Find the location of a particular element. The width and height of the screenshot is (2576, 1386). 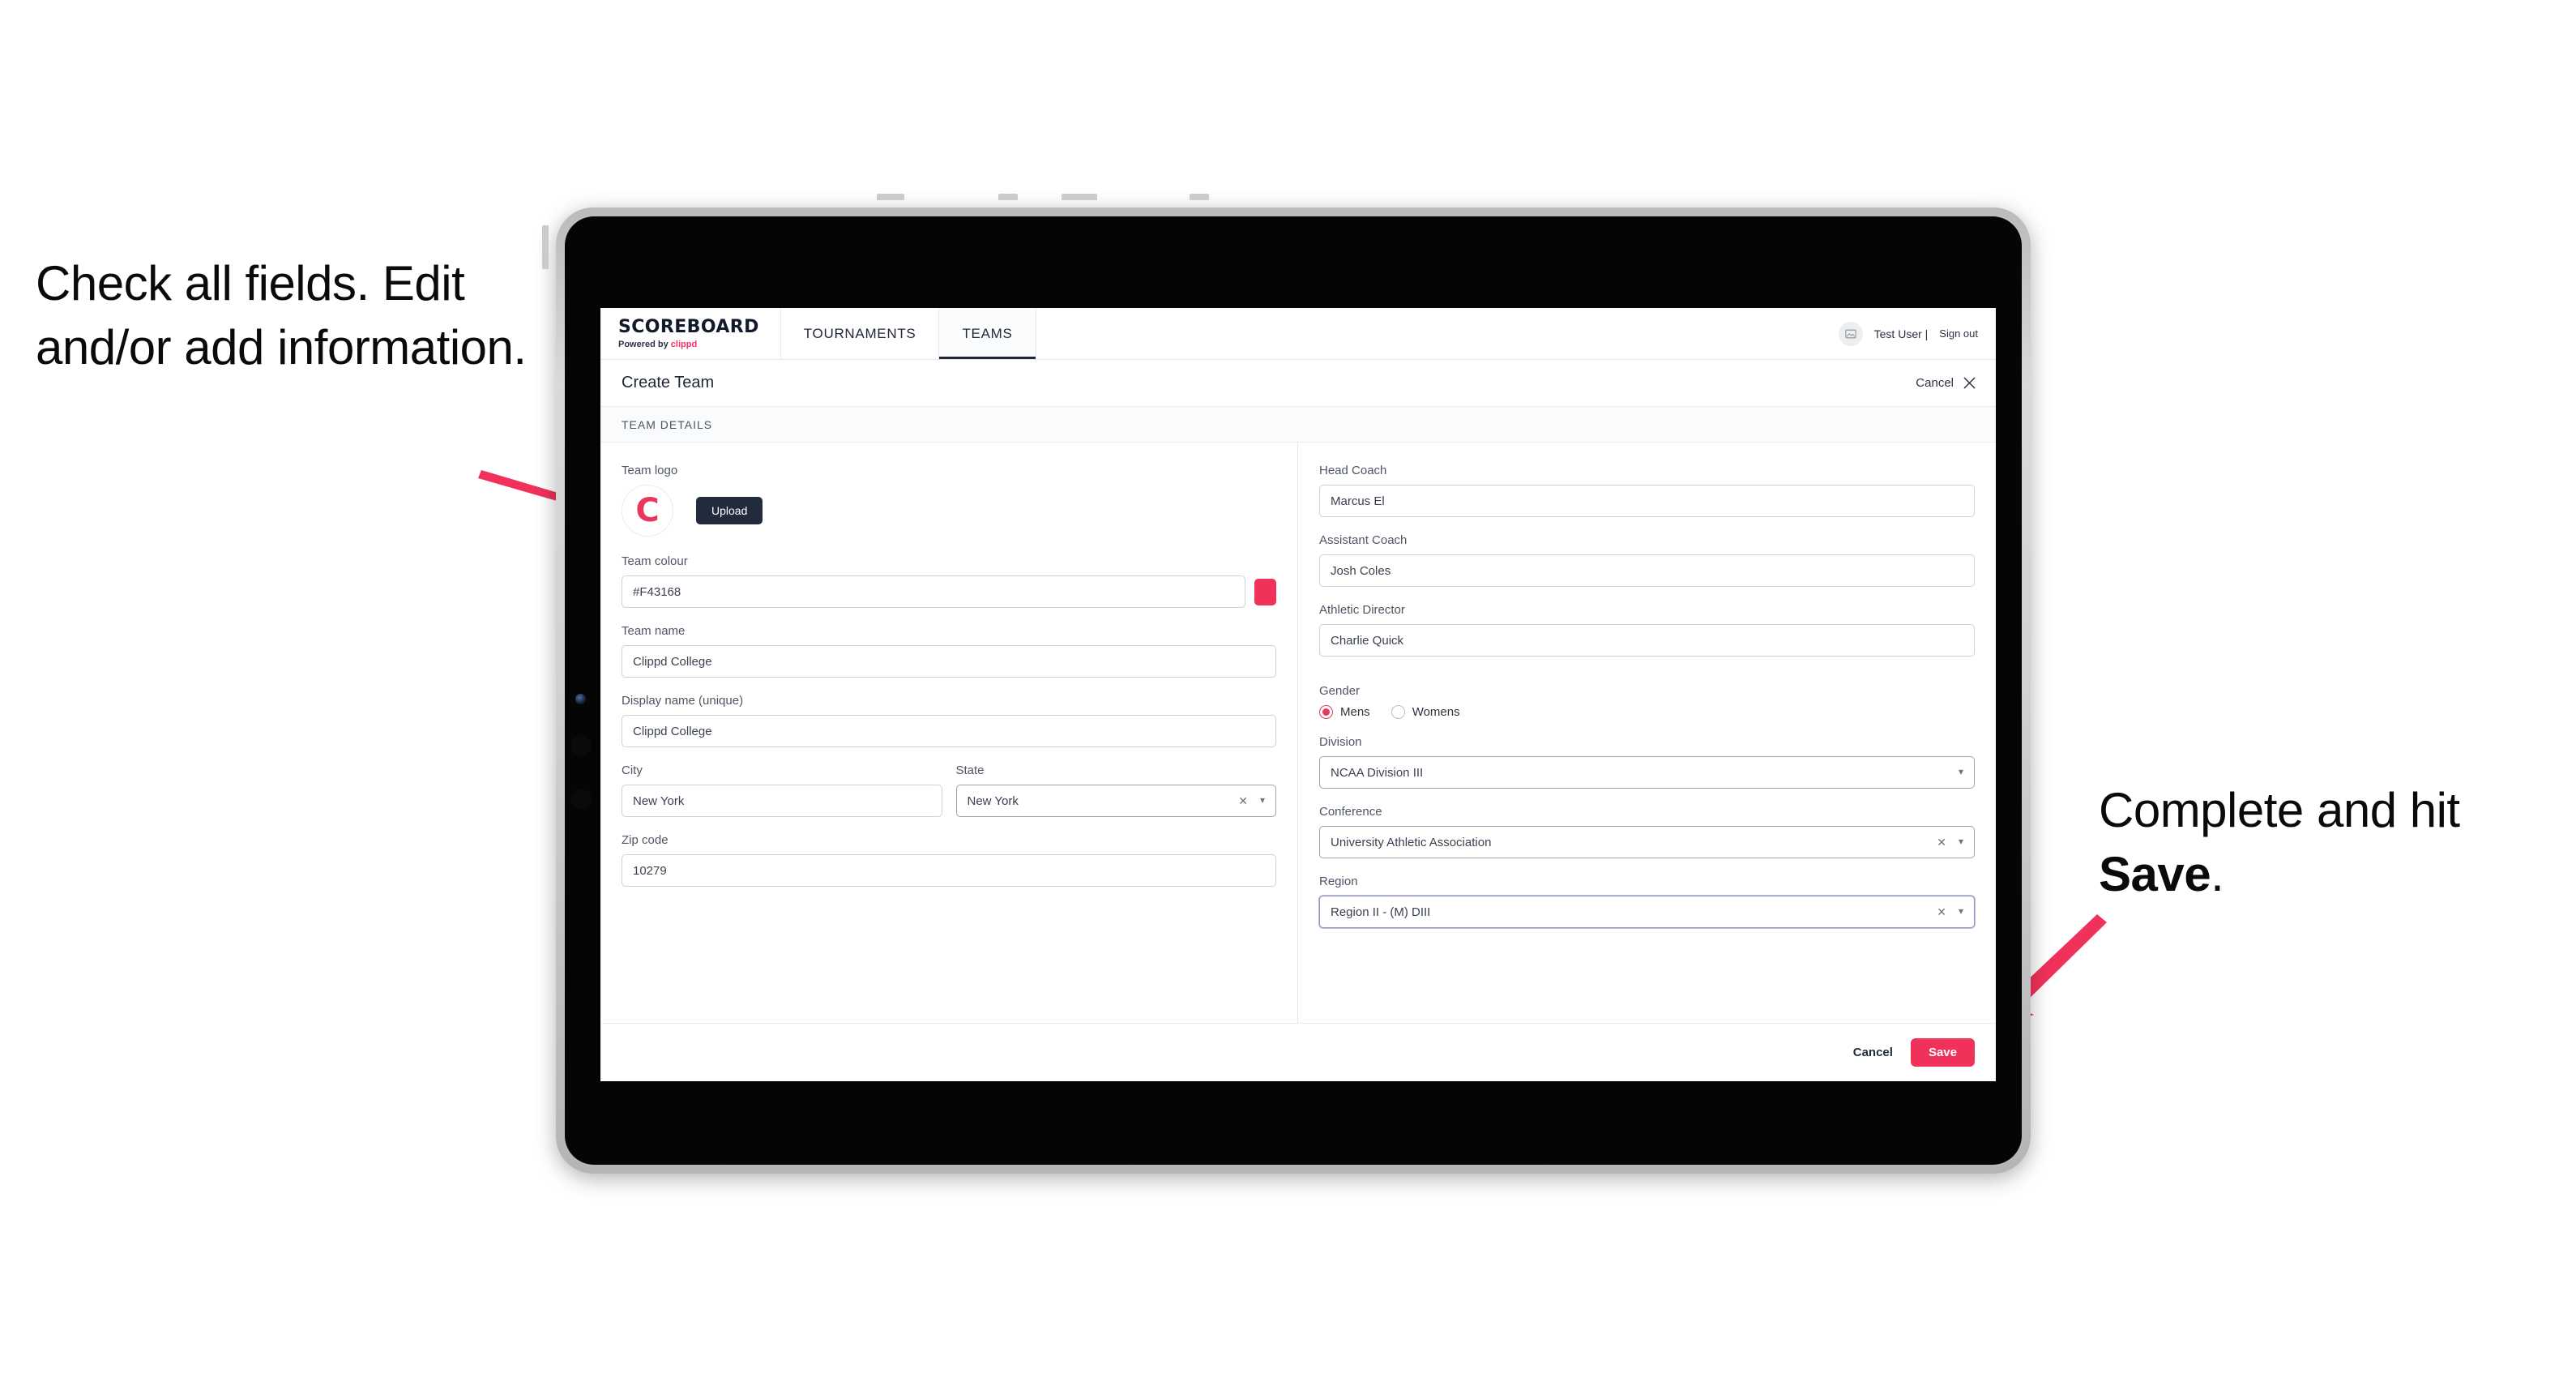

conference-select: University Athletic Association ✕ ▾ is located at coordinates (1647, 842).